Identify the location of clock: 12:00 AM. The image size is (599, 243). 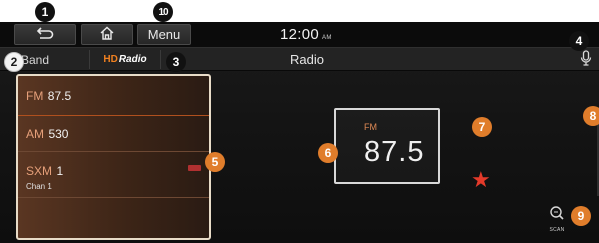
(306, 34).